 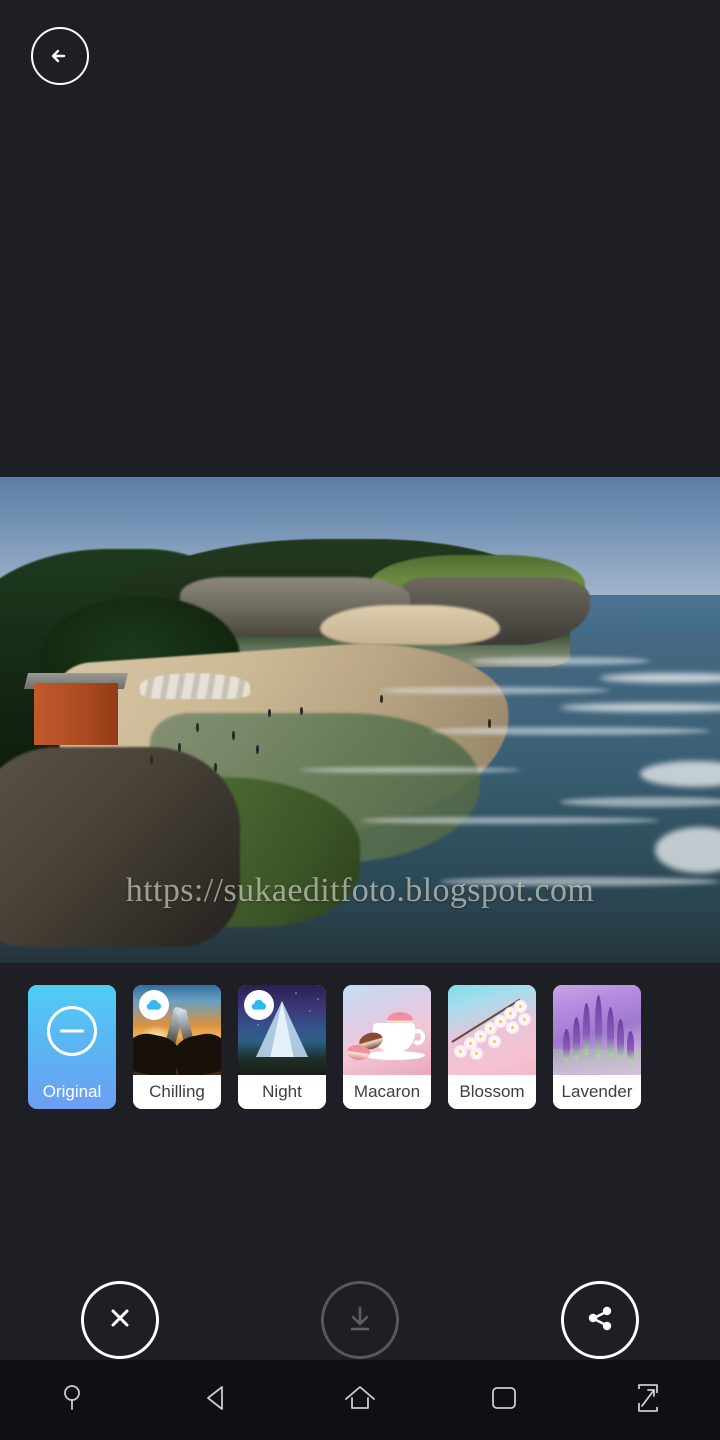 I want to click on pin-icon, so click(x=72, y=1400).